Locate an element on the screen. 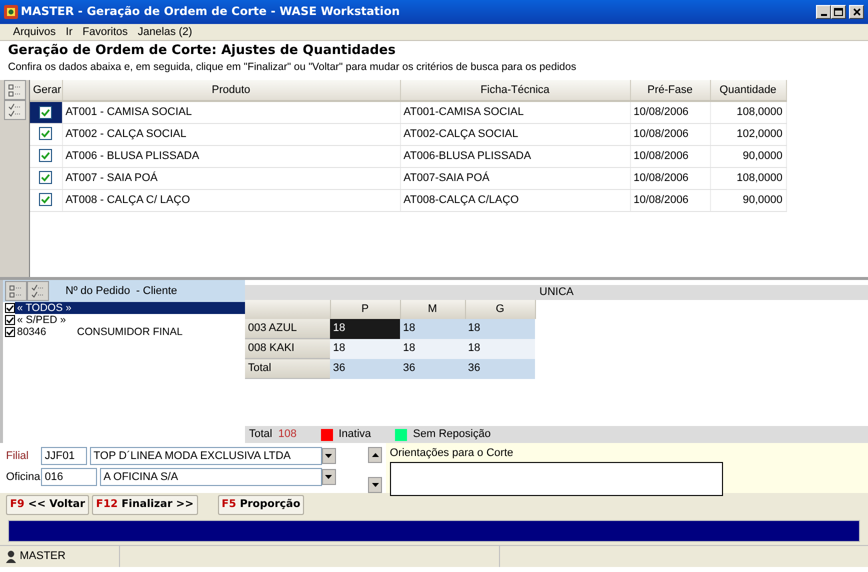 Image resolution: width=868 pixels, height=572 pixels. order-item: « S/PED » is located at coordinates (41, 320).